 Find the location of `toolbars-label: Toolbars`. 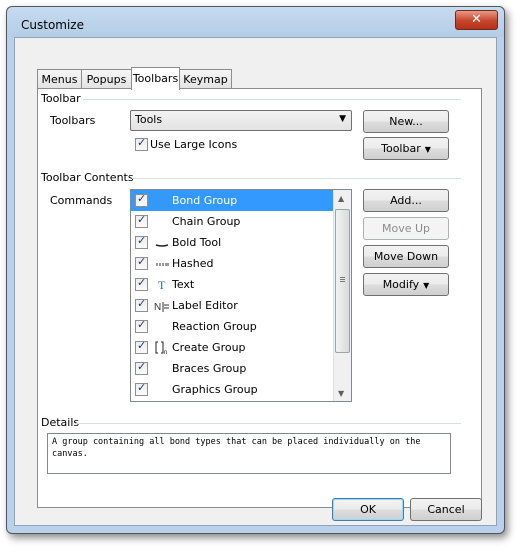

toolbars-label: Toolbars is located at coordinates (73, 120).